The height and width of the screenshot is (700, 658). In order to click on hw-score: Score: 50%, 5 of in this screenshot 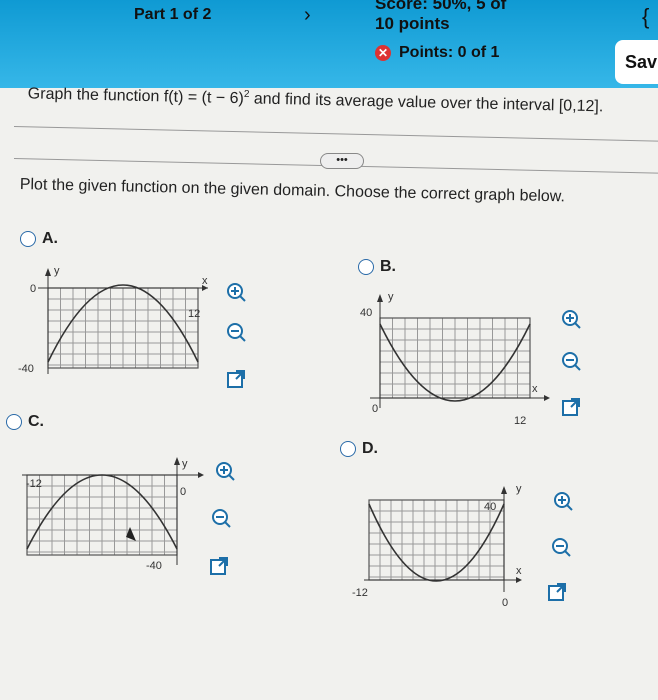, I will do `click(441, 6)`.